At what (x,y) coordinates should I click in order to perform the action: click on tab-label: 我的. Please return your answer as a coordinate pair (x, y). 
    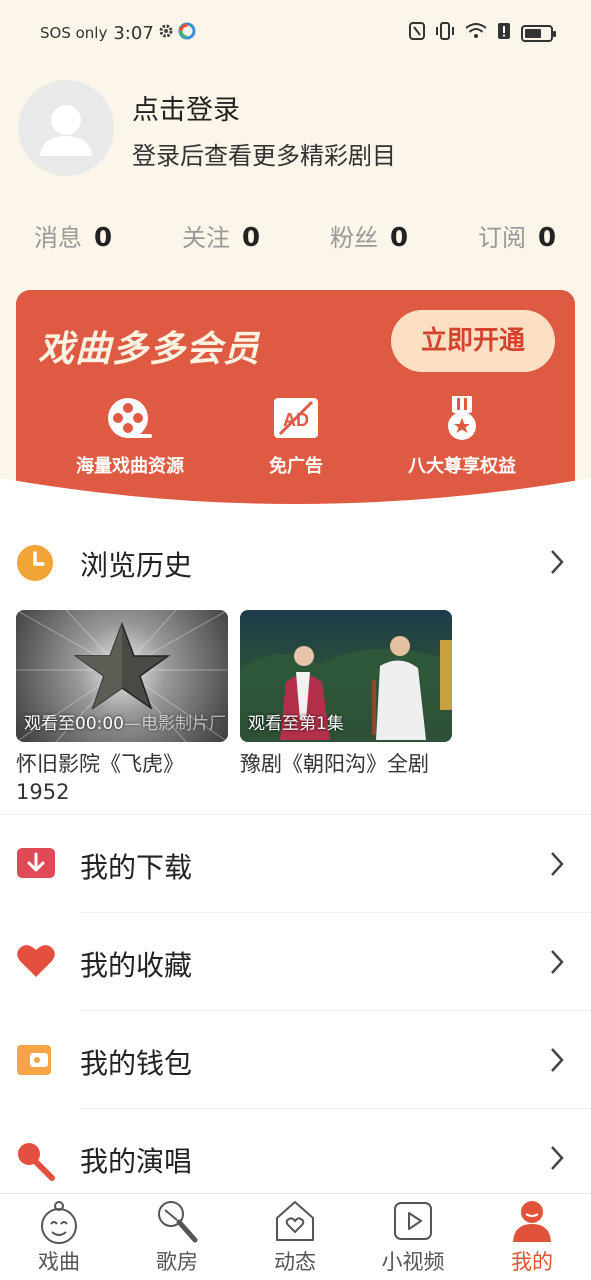
    Looking at the image, I should click on (532, 1262).